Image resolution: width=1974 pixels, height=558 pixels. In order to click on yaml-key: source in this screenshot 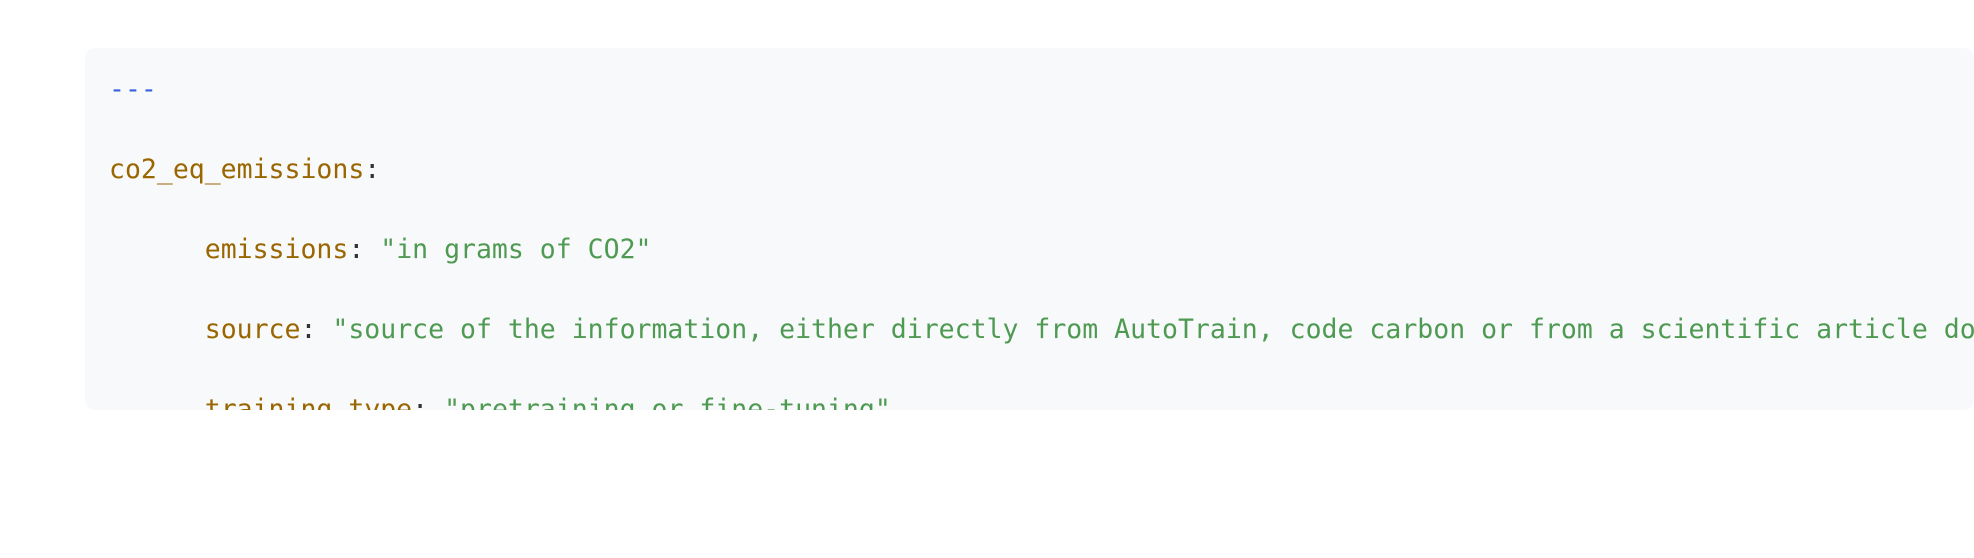, I will do `click(252, 329)`.